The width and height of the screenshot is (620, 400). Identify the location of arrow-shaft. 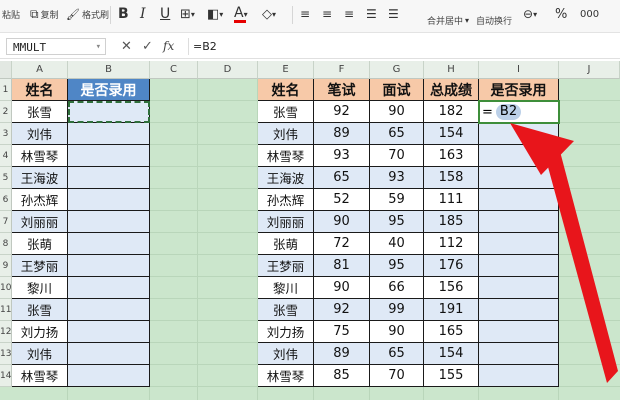
(580, 261).